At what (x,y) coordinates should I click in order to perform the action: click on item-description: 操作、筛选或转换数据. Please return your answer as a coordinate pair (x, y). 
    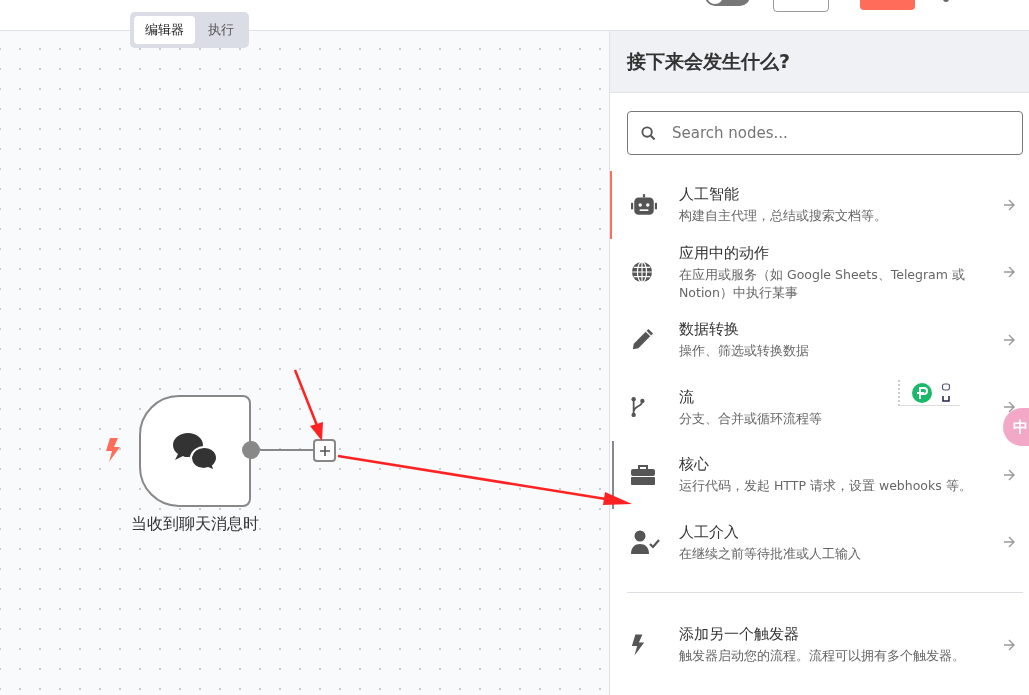
    Looking at the image, I should click on (744, 351).